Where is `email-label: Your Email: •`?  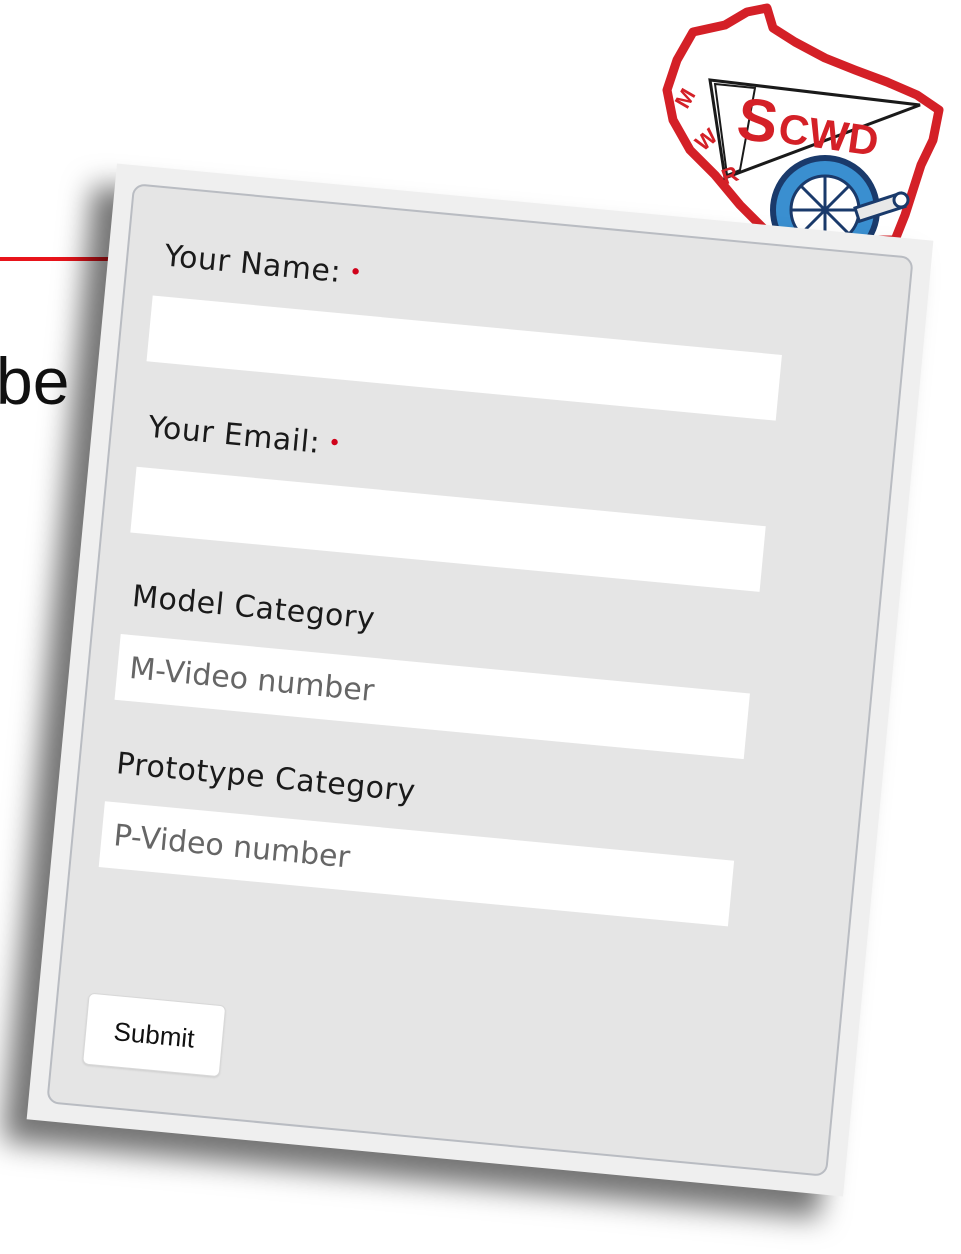 email-label: Your Email: • is located at coordinates (244, 435).